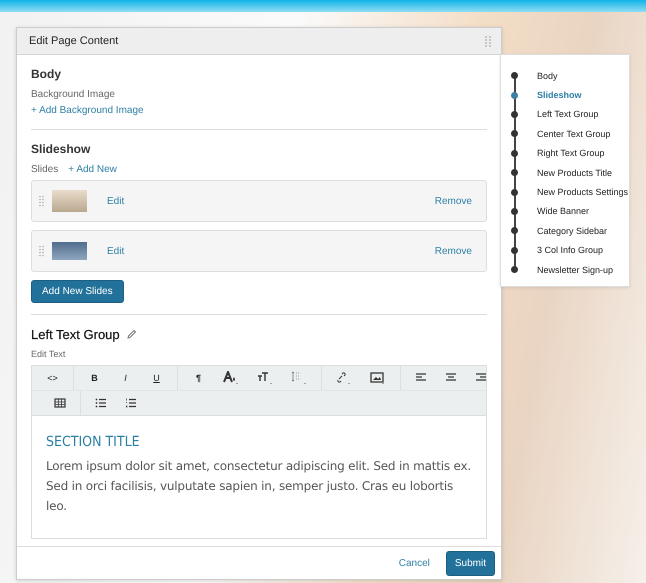 This screenshot has height=583, width=646. I want to click on image-icon, so click(378, 378).